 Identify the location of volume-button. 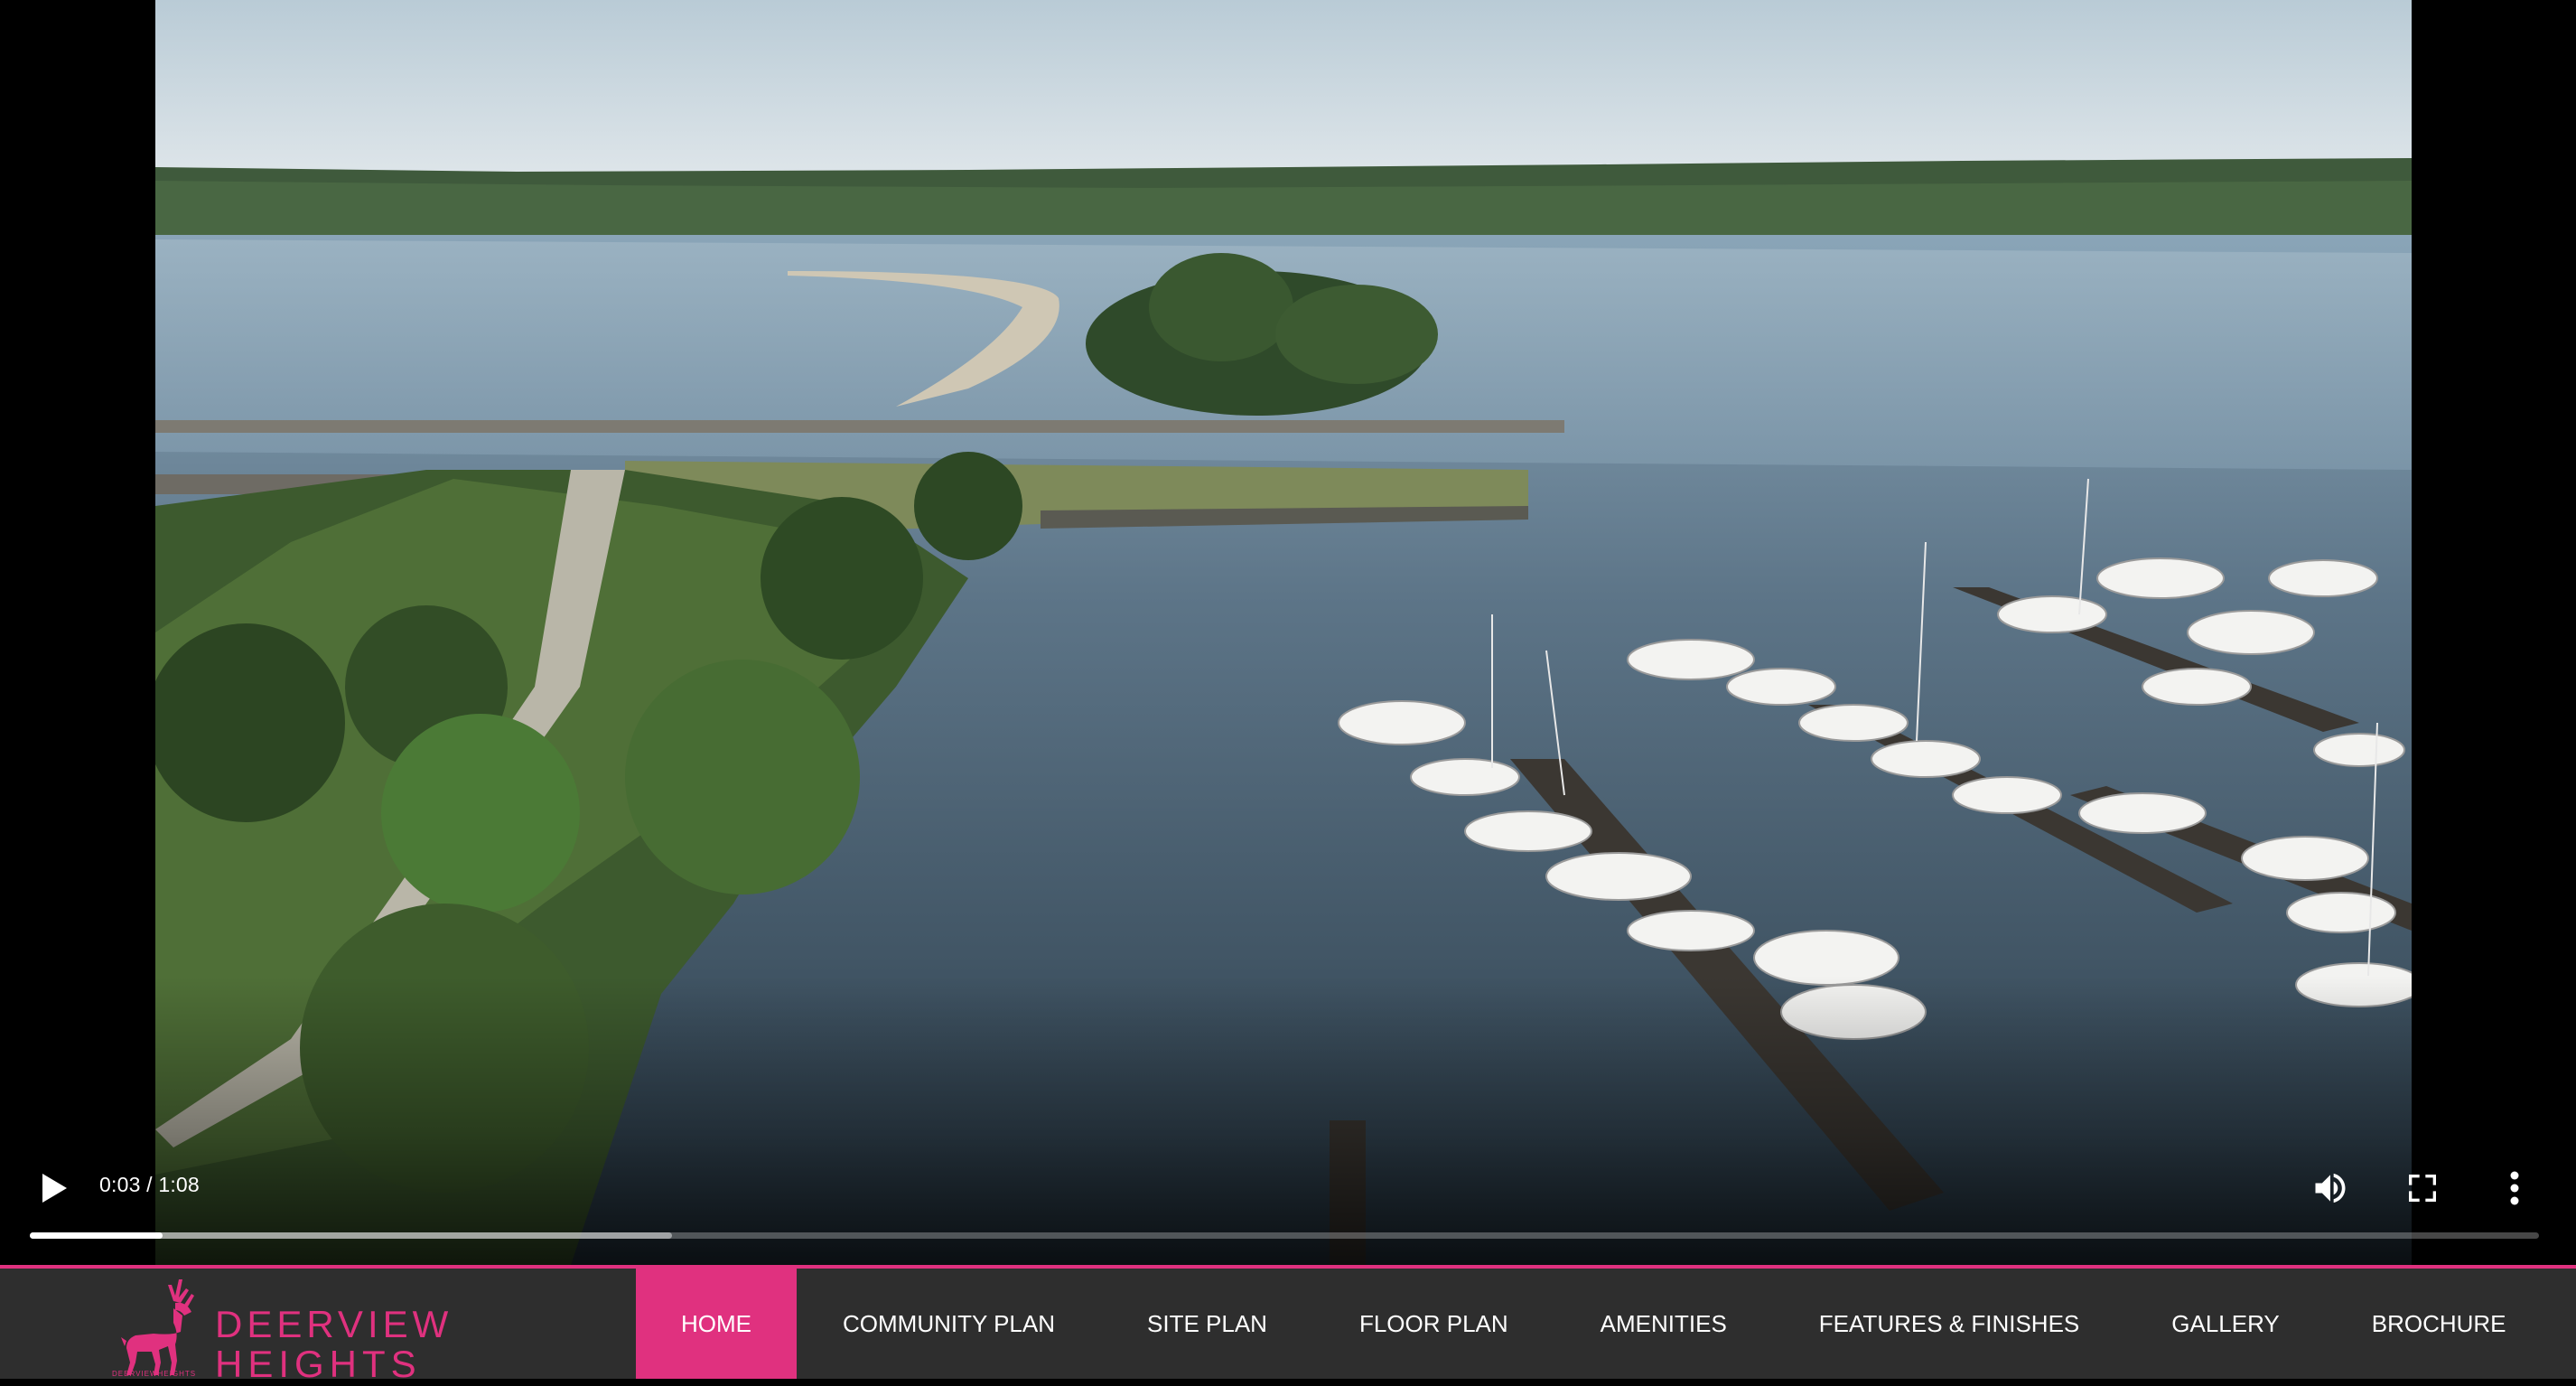
(2330, 1188).